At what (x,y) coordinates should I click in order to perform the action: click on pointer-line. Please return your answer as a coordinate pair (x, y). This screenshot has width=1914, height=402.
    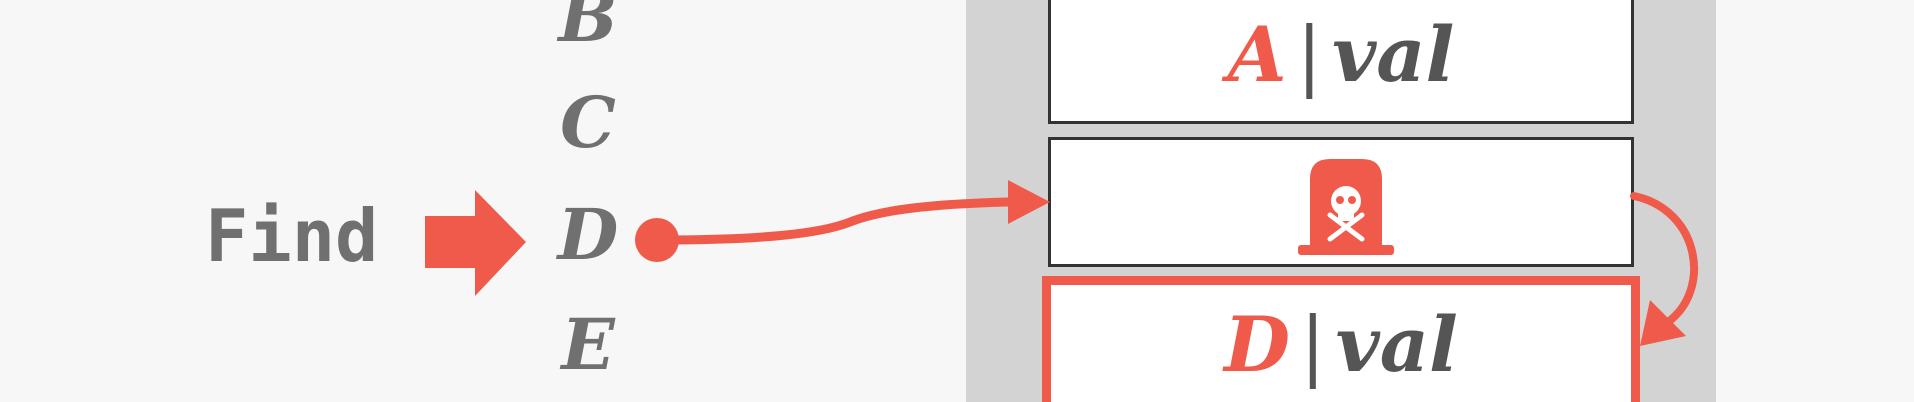
    Looking at the image, I should click on (832, 221).